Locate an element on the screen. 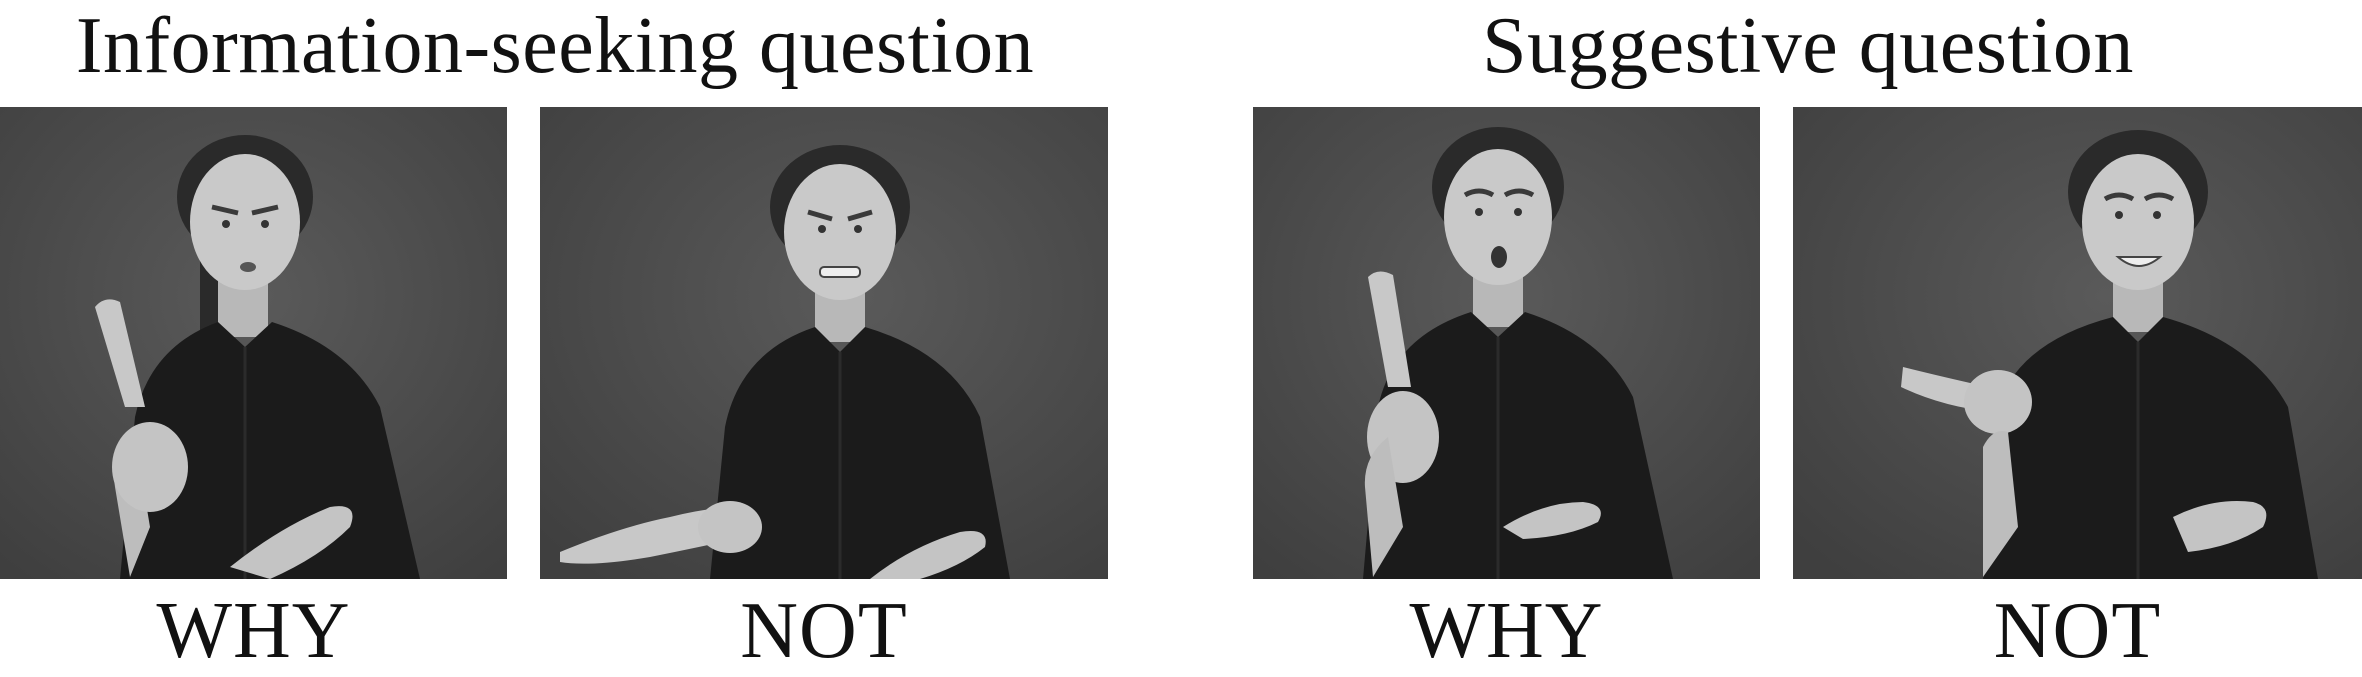 This screenshot has width=2362, height=677. sign-label-not-suggestive: NOT is located at coordinates (2077, 631).